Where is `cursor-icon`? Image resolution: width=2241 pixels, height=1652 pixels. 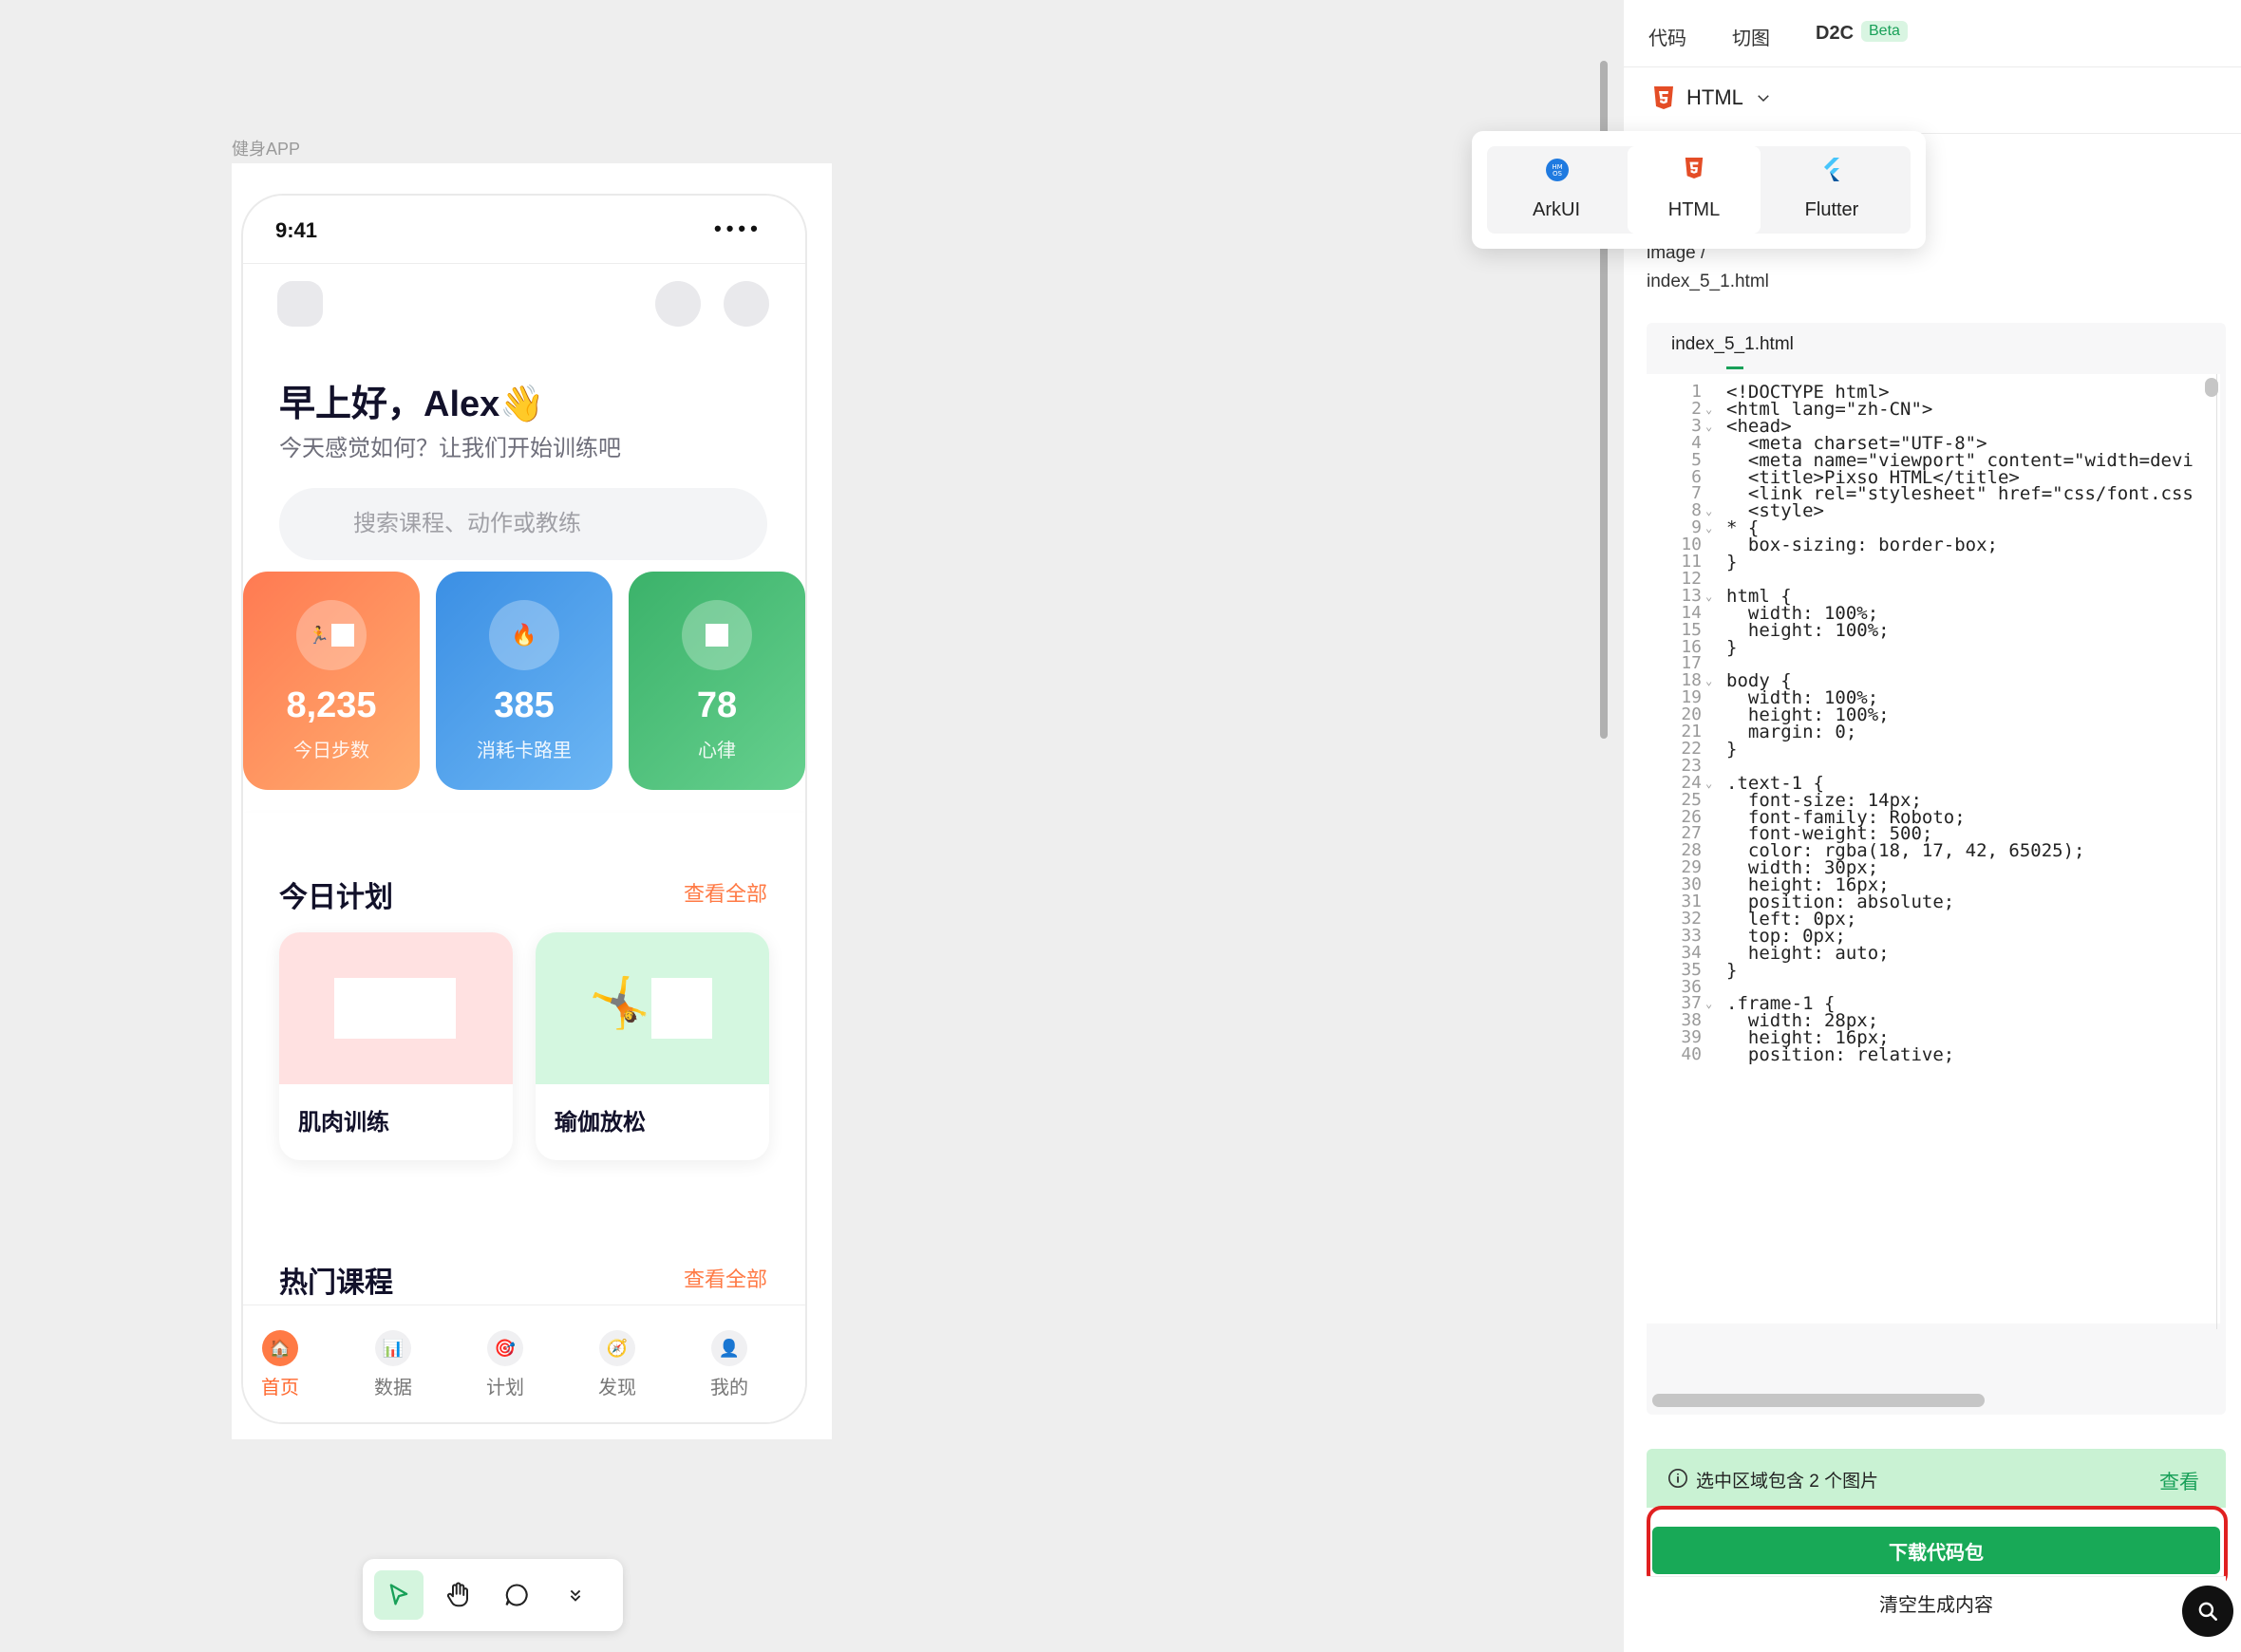
cursor-icon is located at coordinates (398, 1594).